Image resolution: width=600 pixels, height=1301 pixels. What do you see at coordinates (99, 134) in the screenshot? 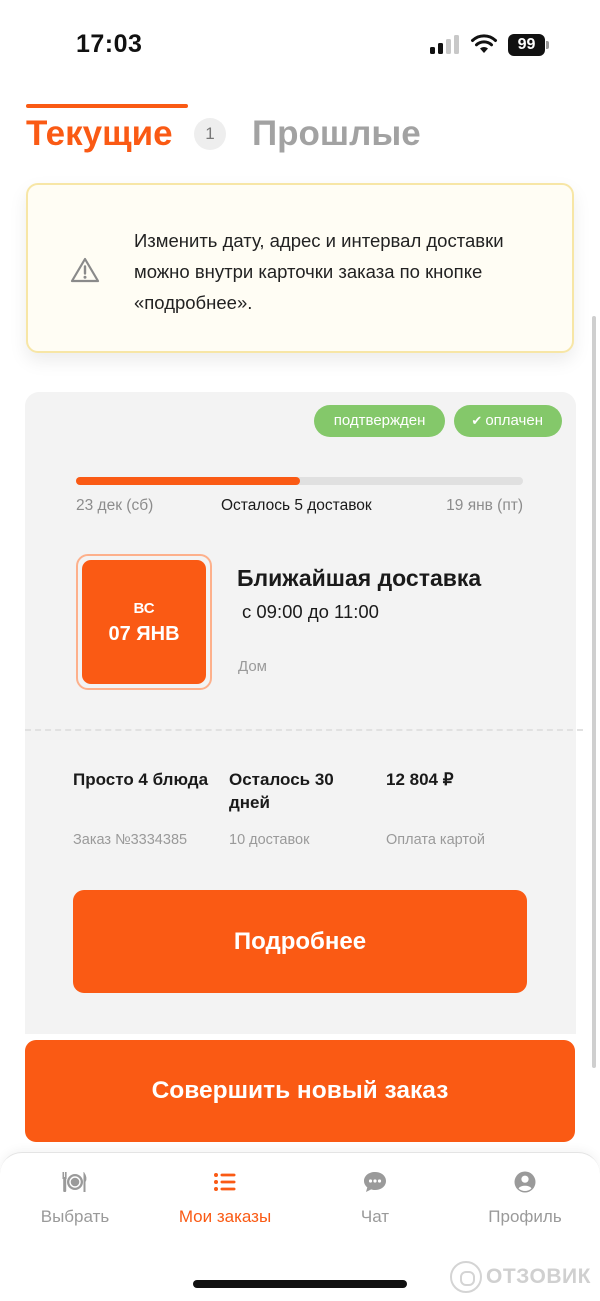
I see `tab-current: Текущие` at bounding box center [99, 134].